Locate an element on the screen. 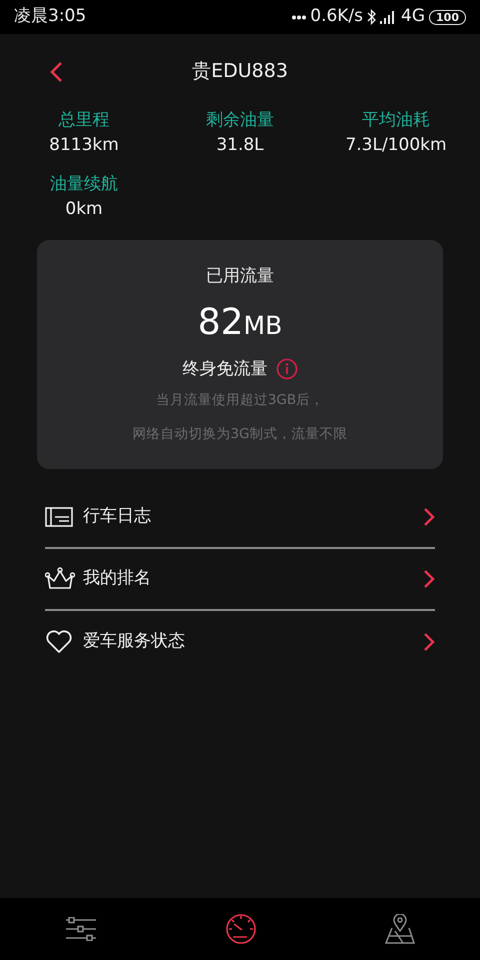  stat-value: 8113km is located at coordinates (84, 145).